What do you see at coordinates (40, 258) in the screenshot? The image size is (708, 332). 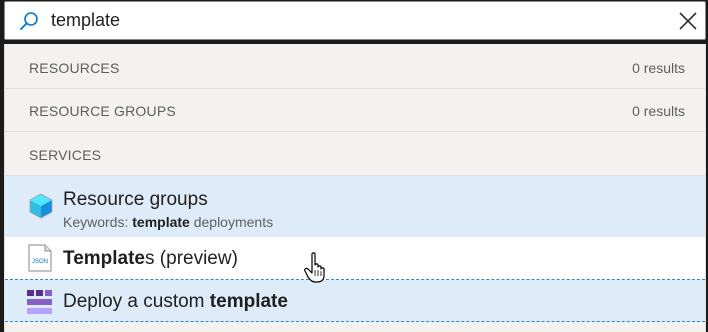 I see `json-file-icon: JSON` at bounding box center [40, 258].